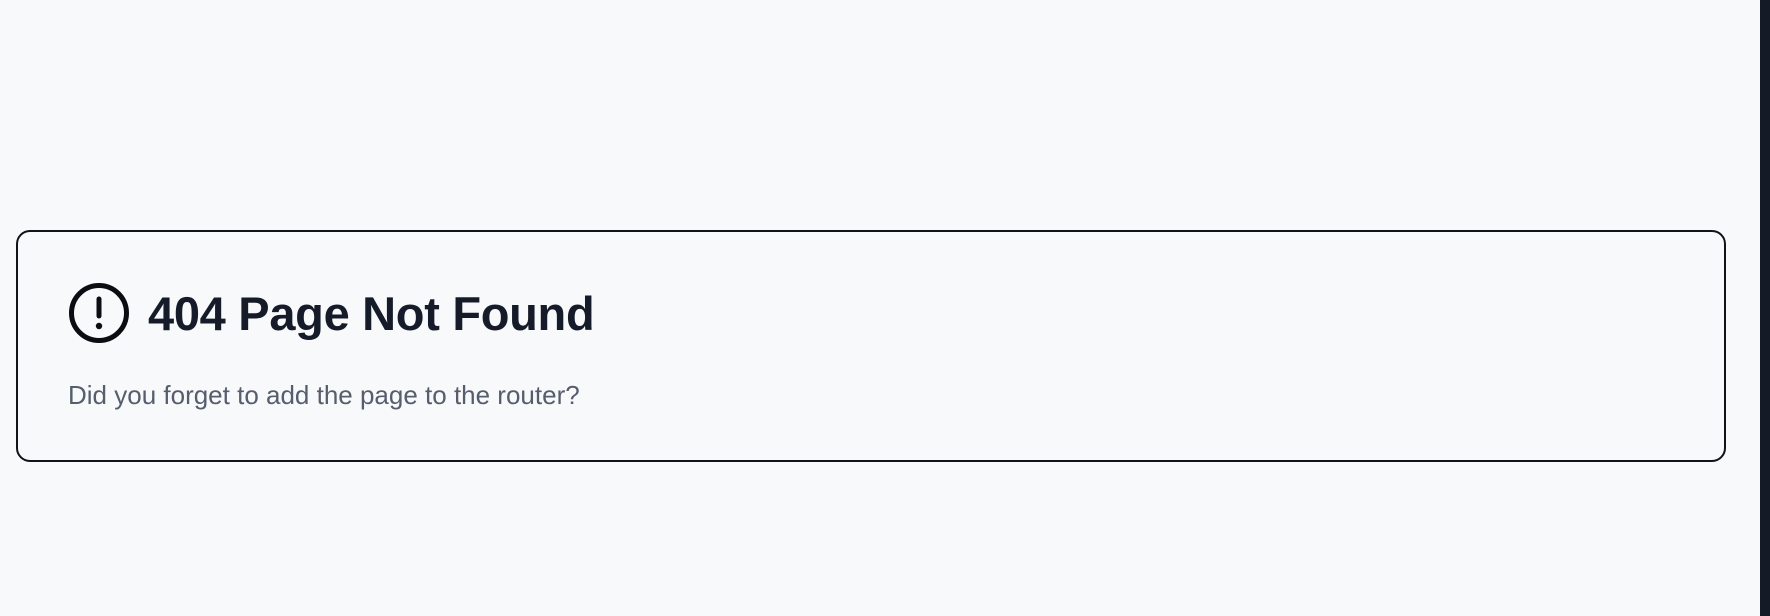 The image size is (1770, 616). I want to click on window-edge-bar, so click(1765, 308).